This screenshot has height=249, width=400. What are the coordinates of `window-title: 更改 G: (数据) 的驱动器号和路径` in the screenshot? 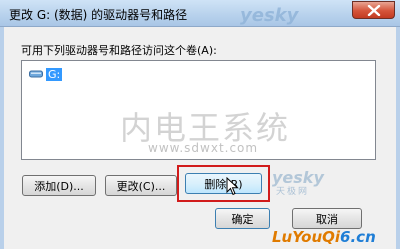 It's located at (98, 15).